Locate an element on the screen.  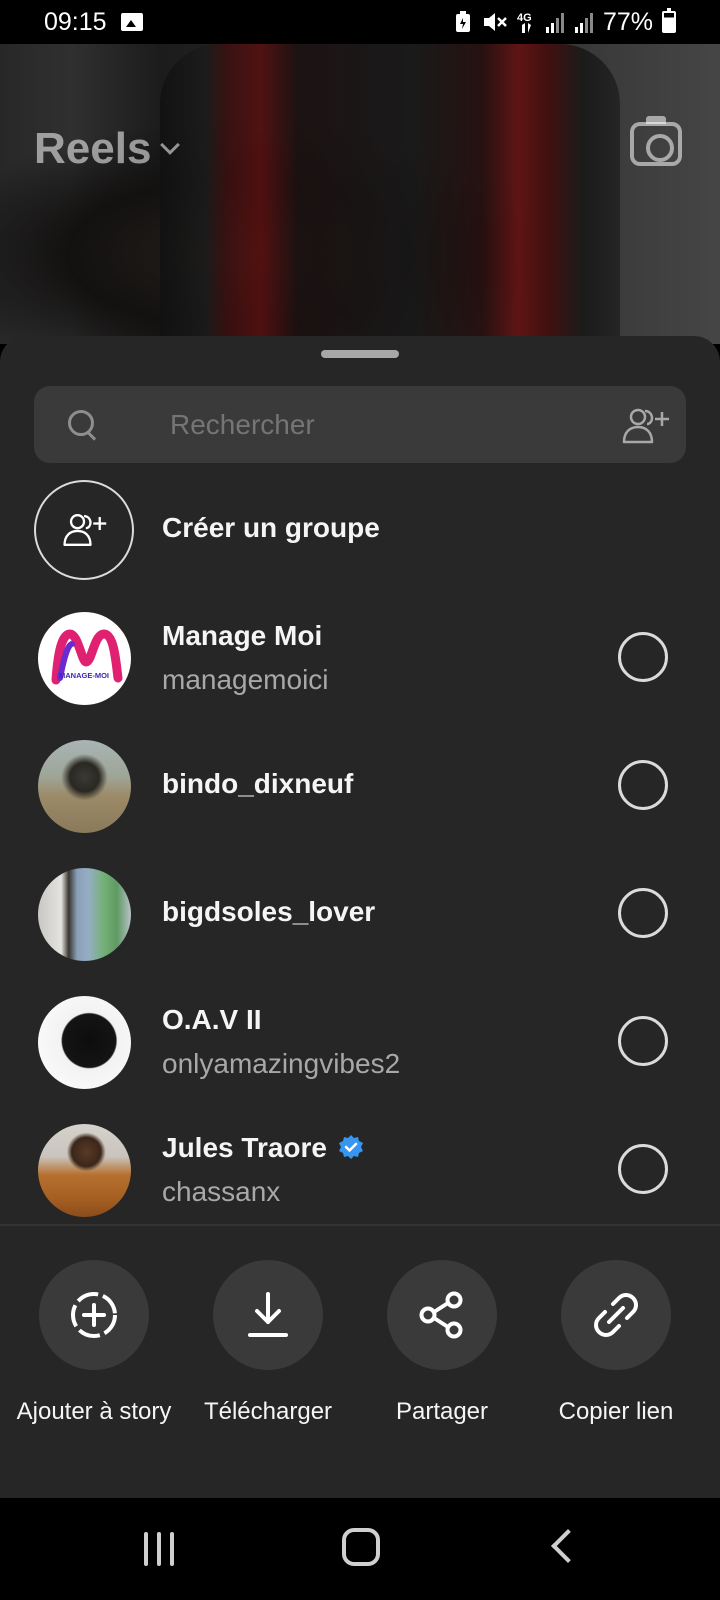
contact-row: bigdsoles_lover is located at coordinates (360, 914).